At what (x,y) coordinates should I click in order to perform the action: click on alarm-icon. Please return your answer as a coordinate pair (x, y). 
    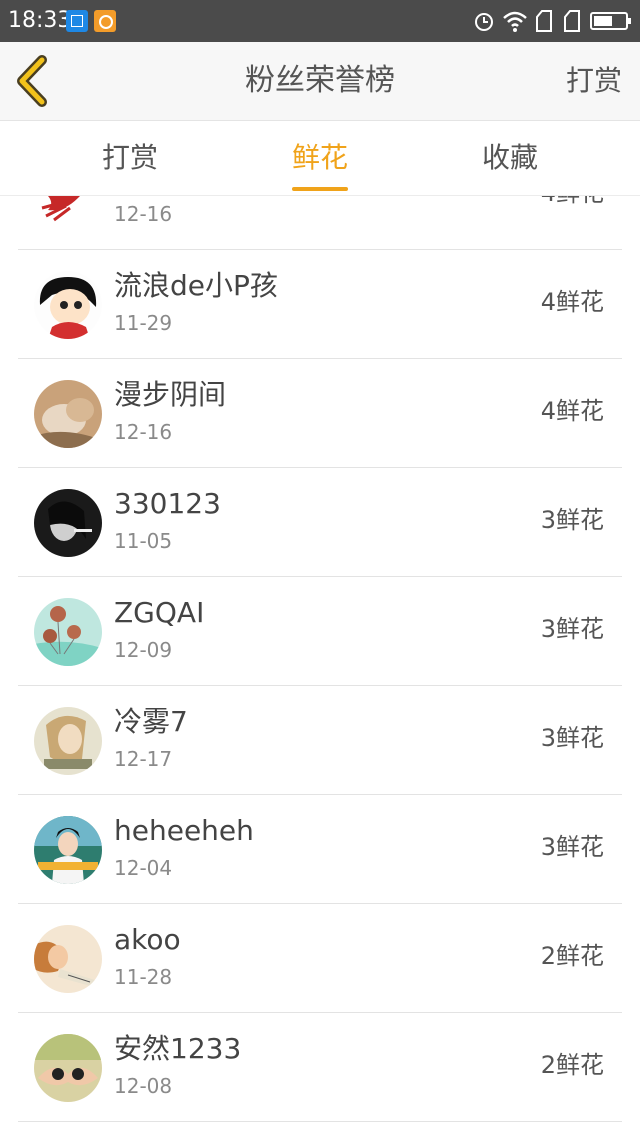
    Looking at the image, I should click on (484, 22).